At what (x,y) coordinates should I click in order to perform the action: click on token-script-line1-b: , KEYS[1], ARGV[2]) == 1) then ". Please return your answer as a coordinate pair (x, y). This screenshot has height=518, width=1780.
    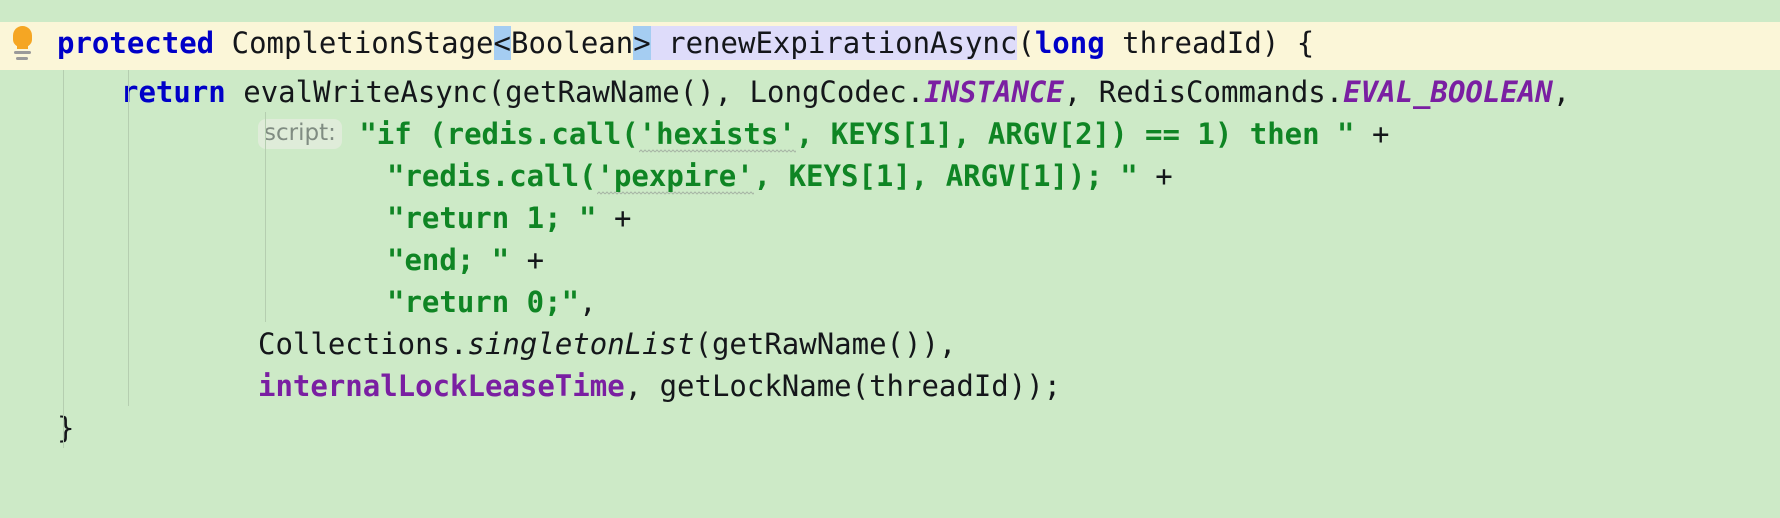
    Looking at the image, I should click on (1075, 134).